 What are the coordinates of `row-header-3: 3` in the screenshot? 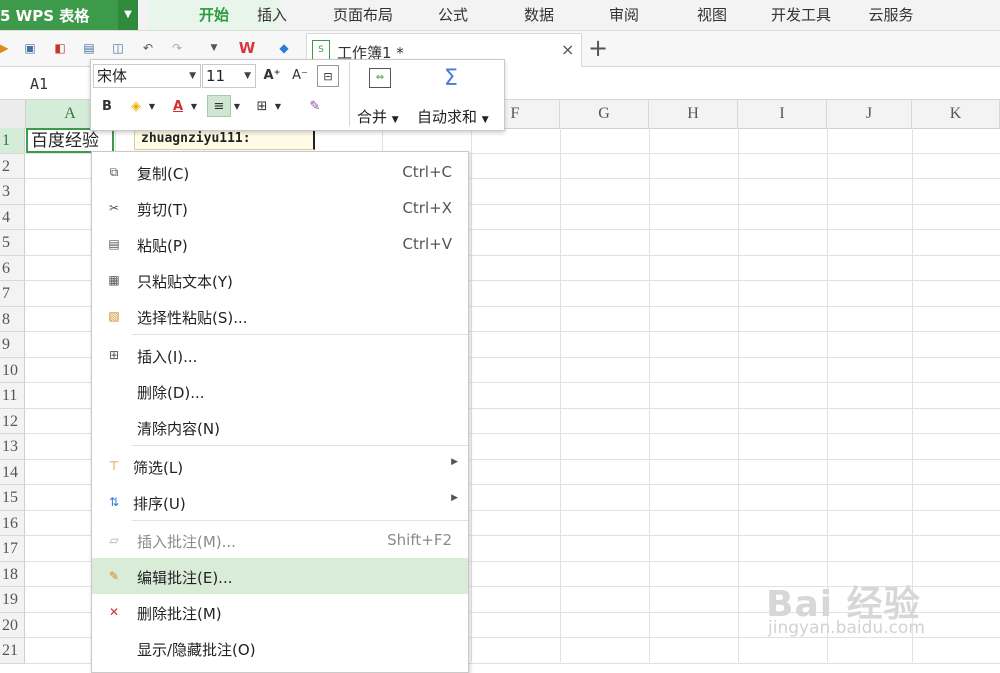 It's located at (12, 192).